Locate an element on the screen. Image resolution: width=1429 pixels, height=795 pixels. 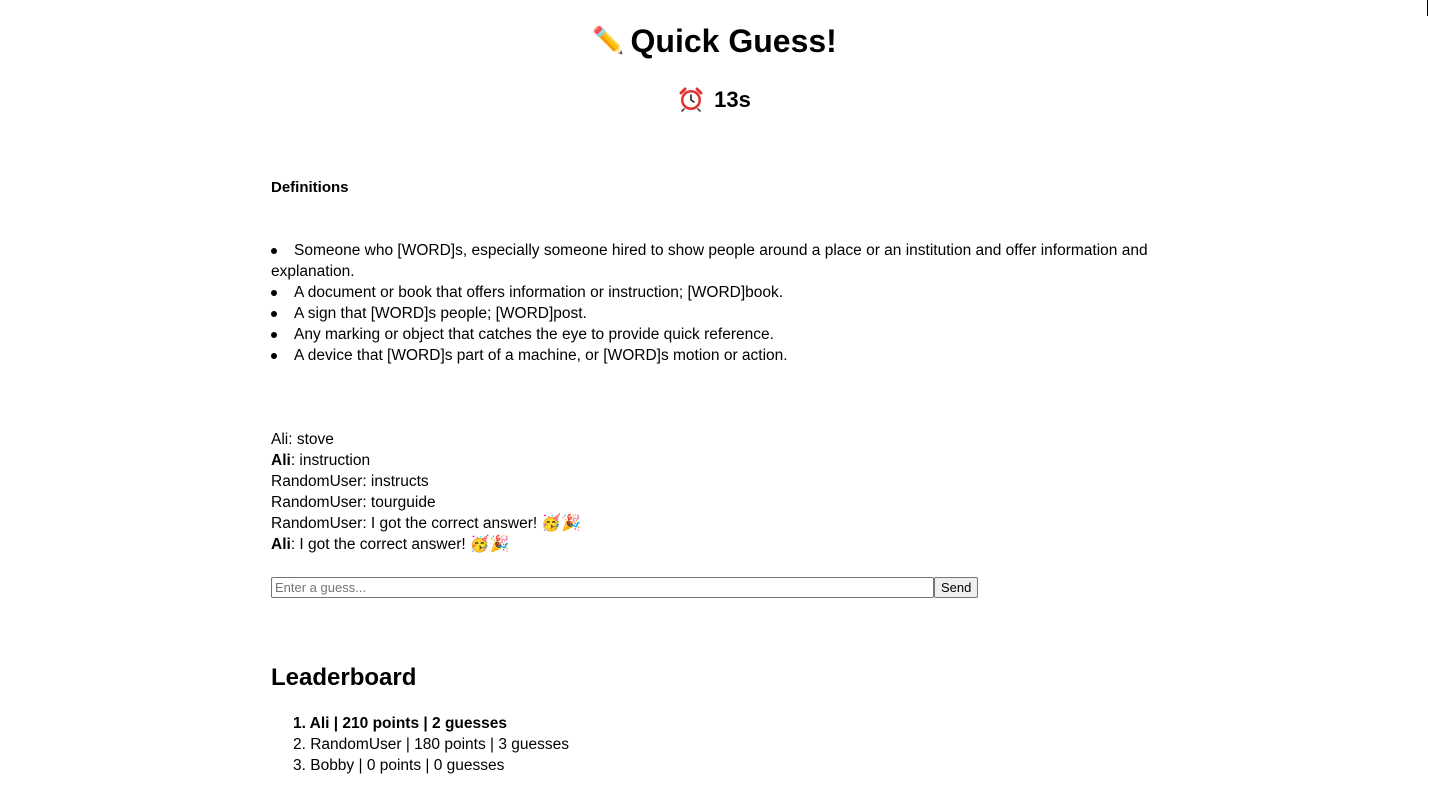
chat-message: RandomUser: I got the correct answer! 🥳🎉 is located at coordinates (711, 523).